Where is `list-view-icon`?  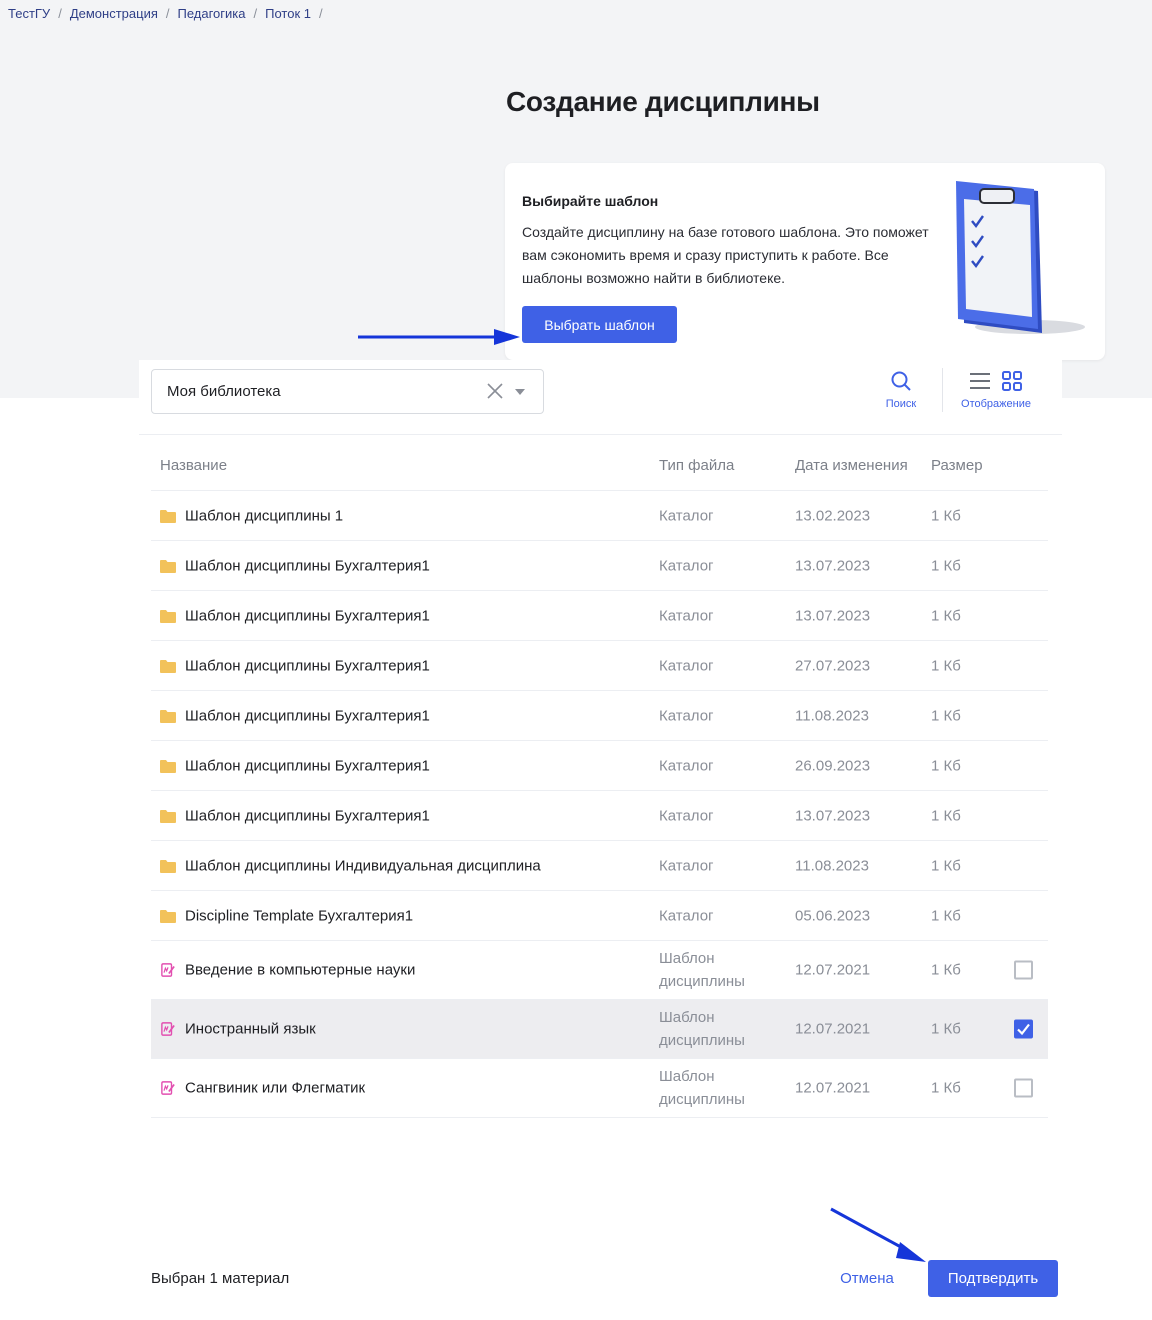 list-view-icon is located at coordinates (980, 381).